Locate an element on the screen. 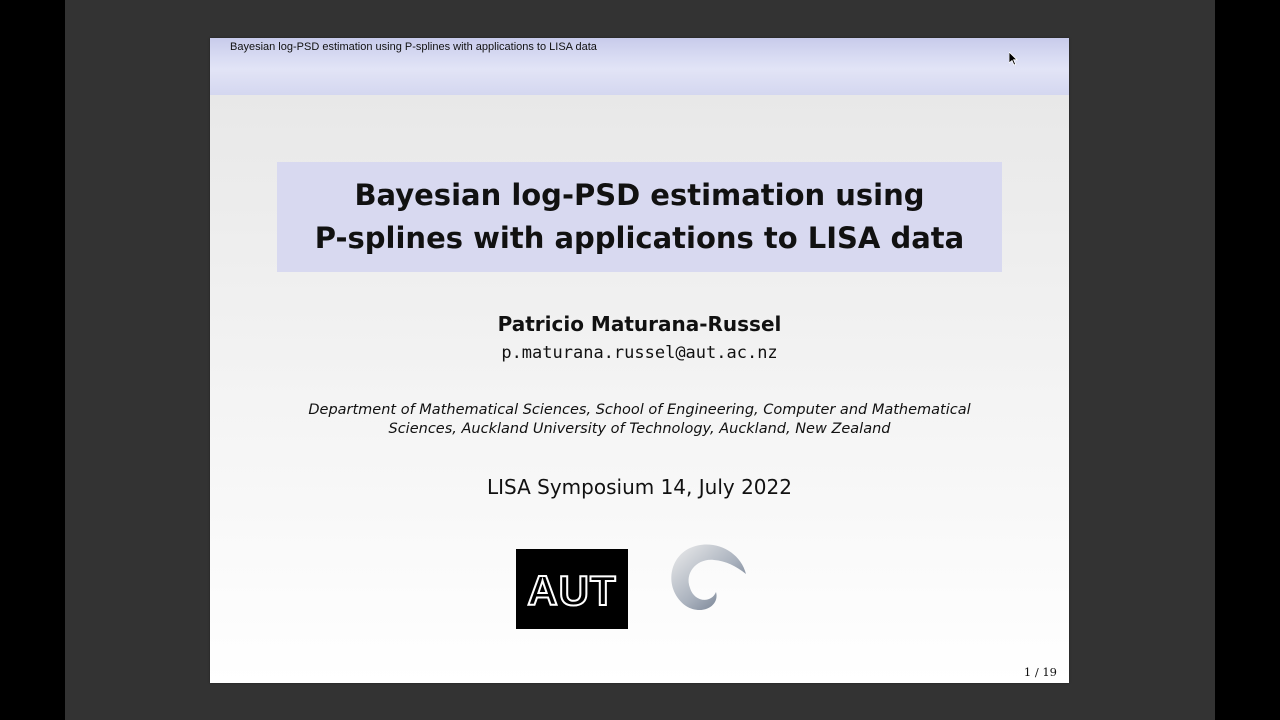 This screenshot has height=720, width=1280. aut-logo: AUT is located at coordinates (572, 589).